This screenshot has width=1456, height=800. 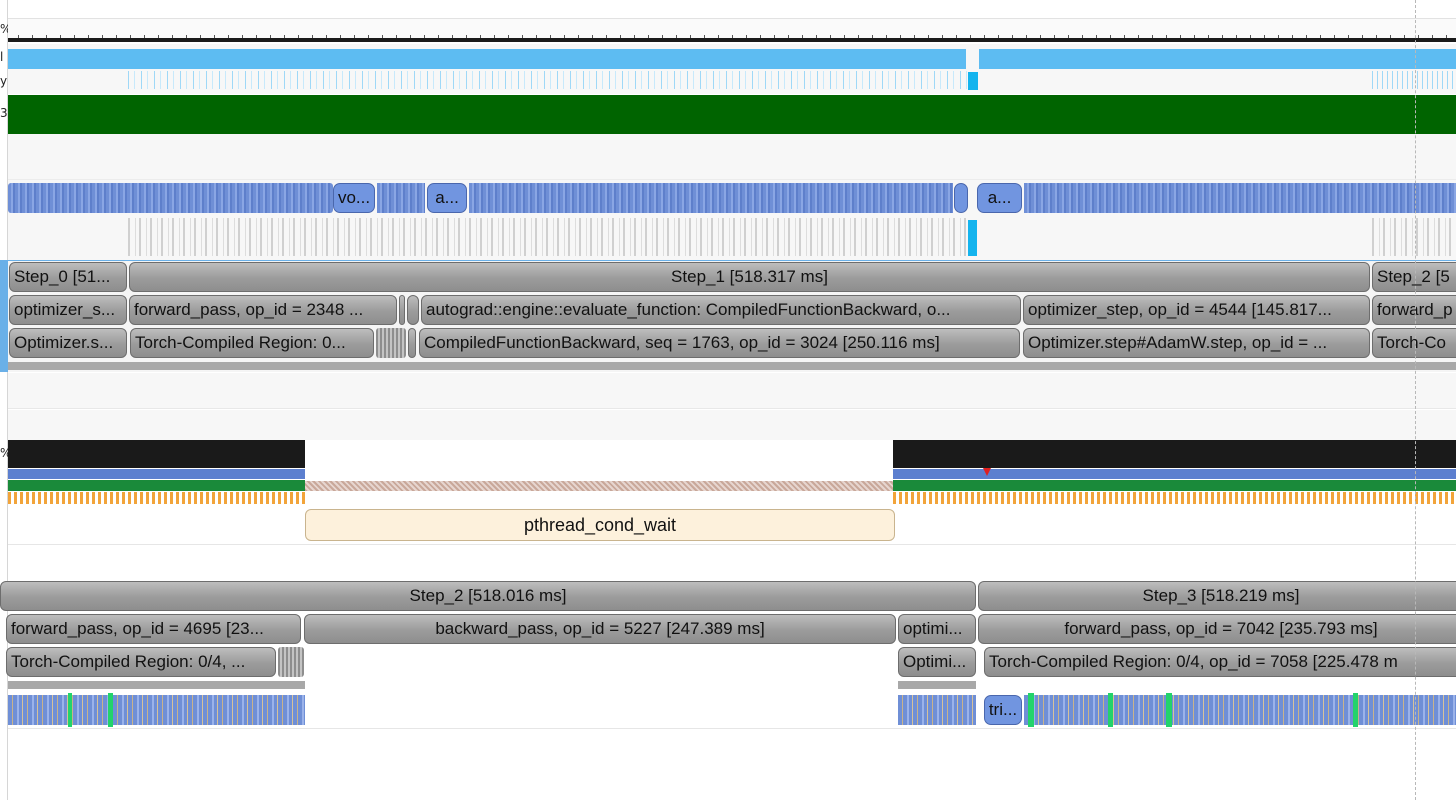 I want to click on kernel-highlight, so click(x=1031, y=710).